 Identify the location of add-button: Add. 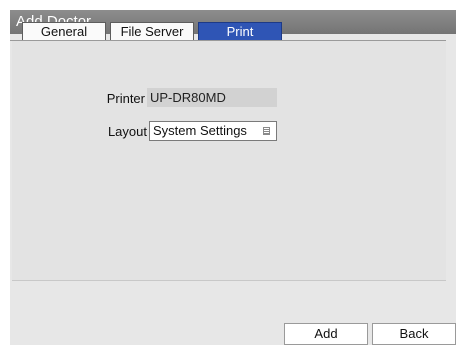
(326, 334).